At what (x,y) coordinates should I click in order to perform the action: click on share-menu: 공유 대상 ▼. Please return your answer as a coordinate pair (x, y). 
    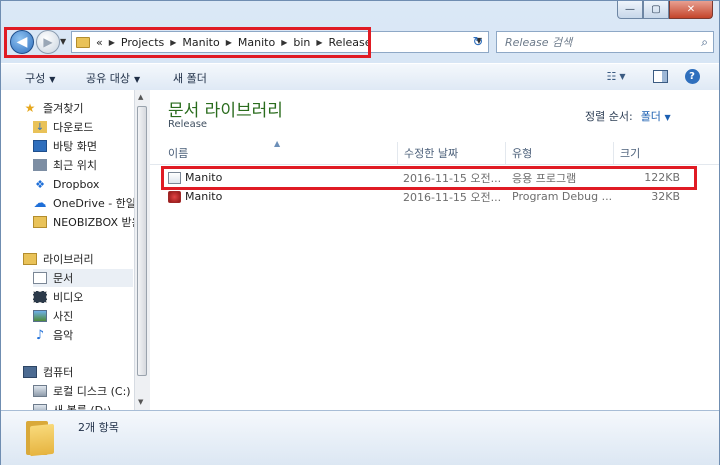
    Looking at the image, I should click on (113, 78).